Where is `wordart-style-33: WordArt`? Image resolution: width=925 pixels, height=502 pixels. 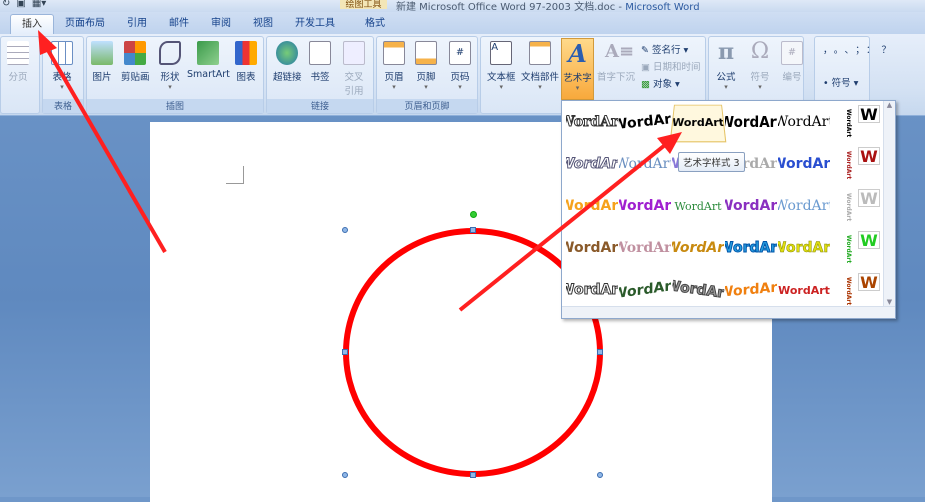 wordart-style-33: WordArt is located at coordinates (804, 290).